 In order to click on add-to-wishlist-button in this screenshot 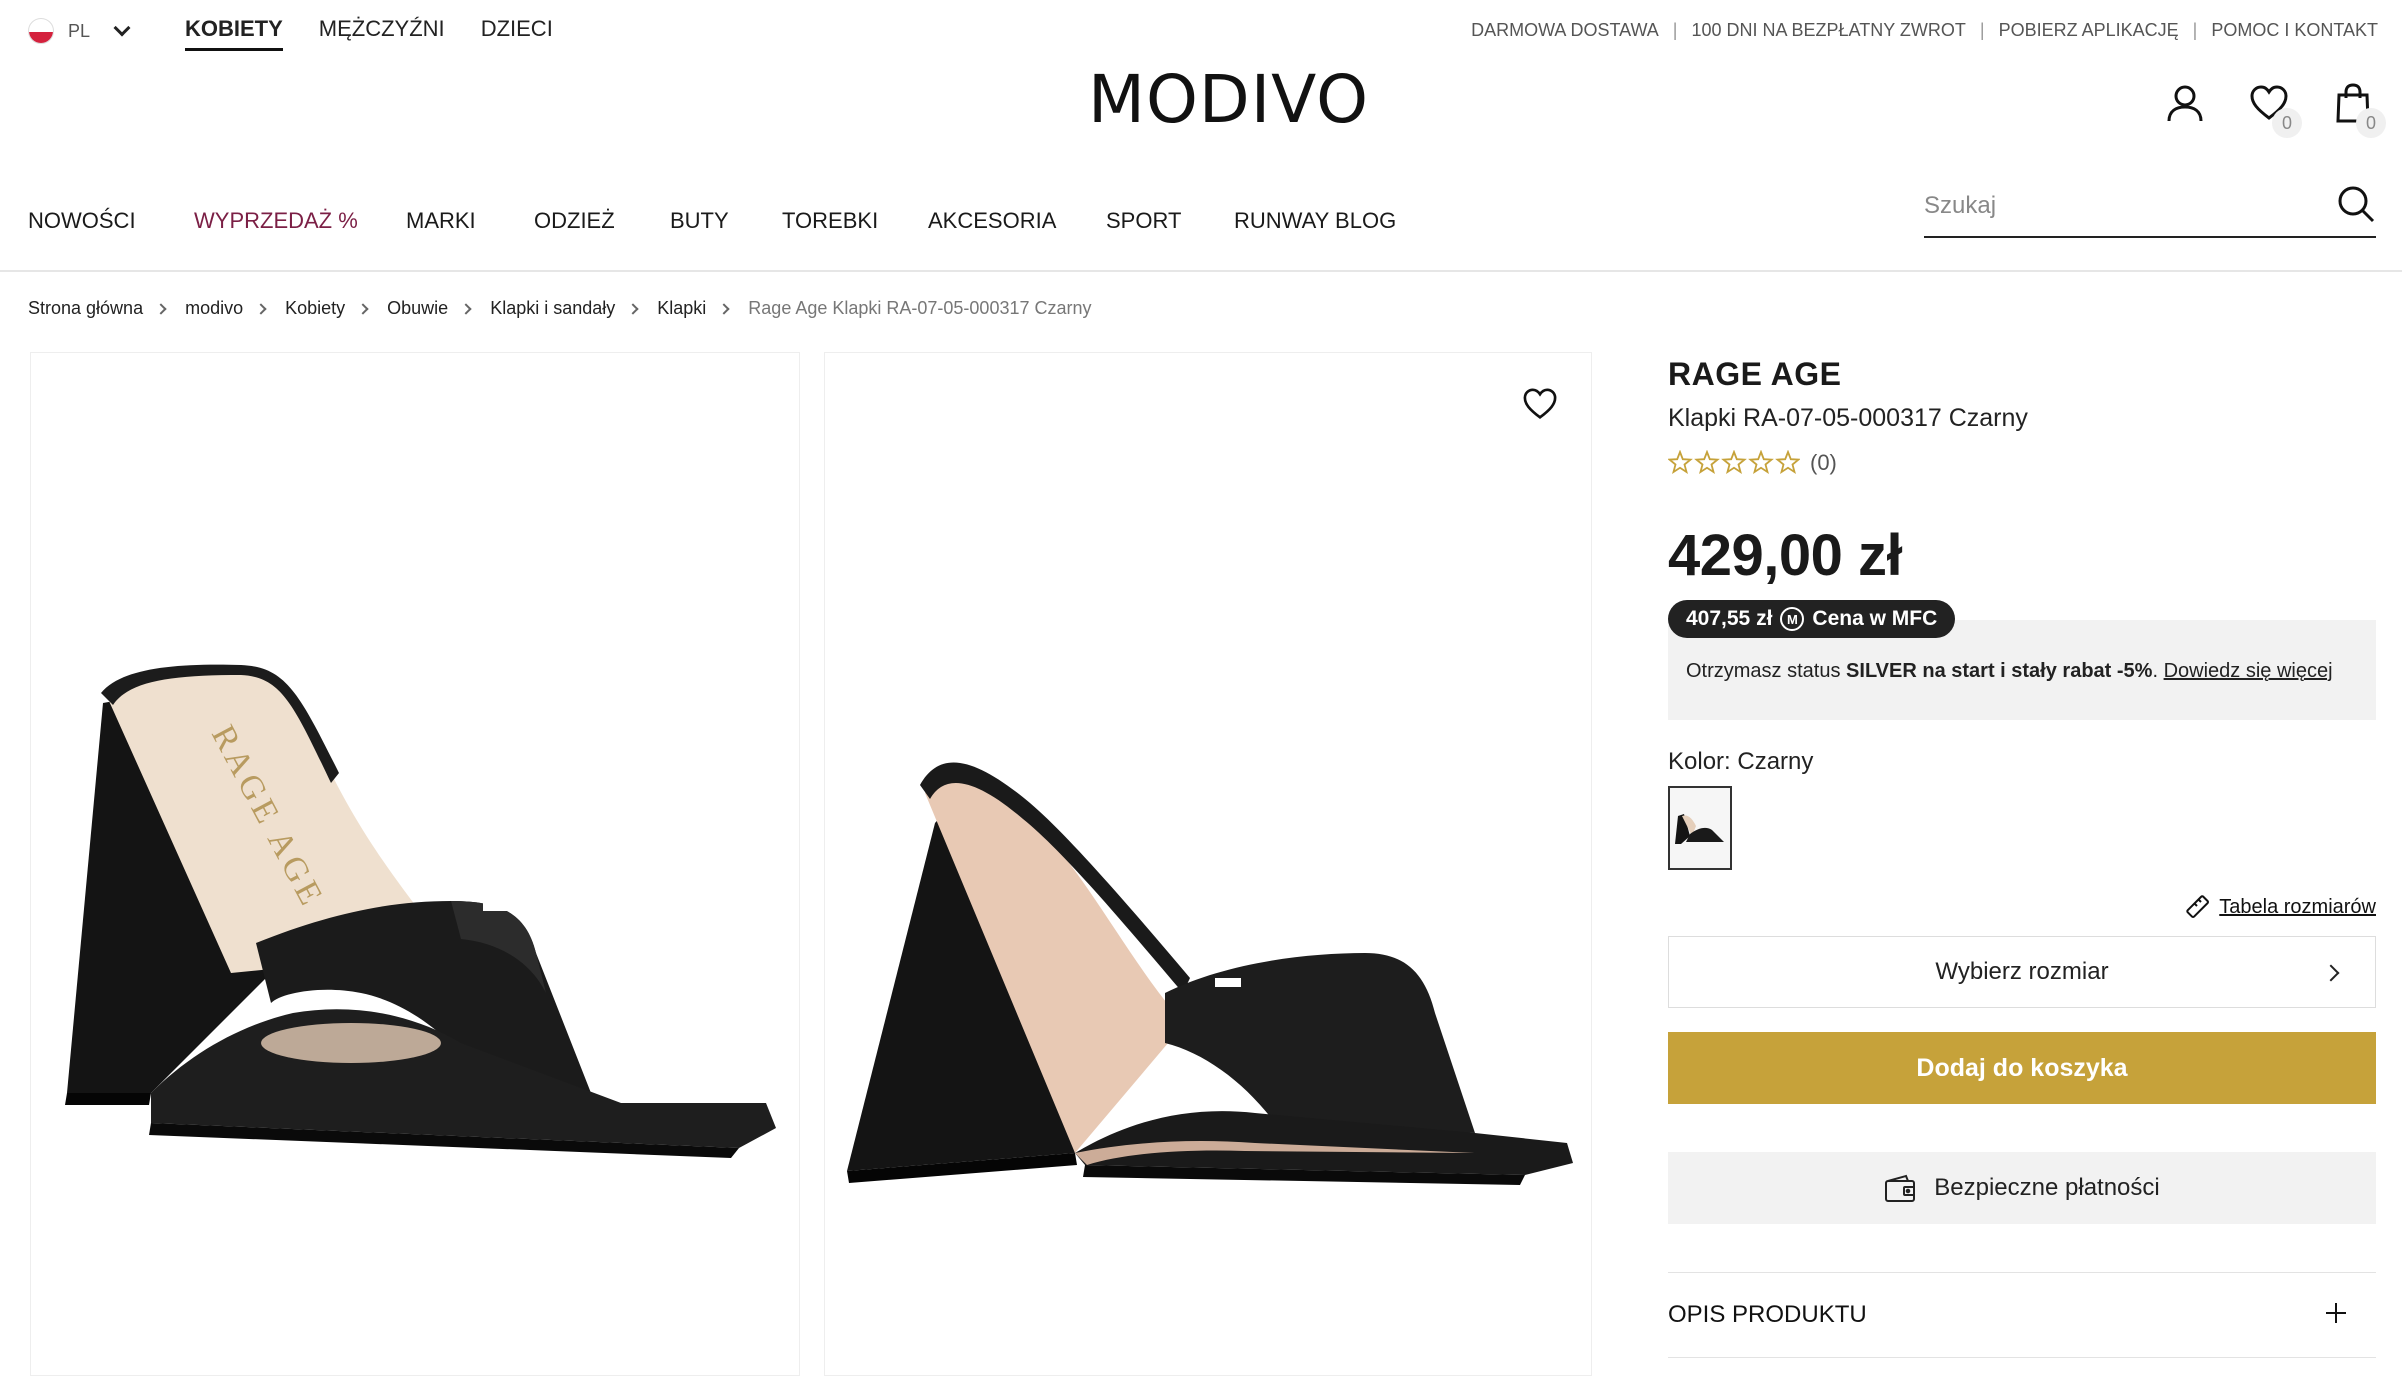, I will do `click(1540, 404)`.